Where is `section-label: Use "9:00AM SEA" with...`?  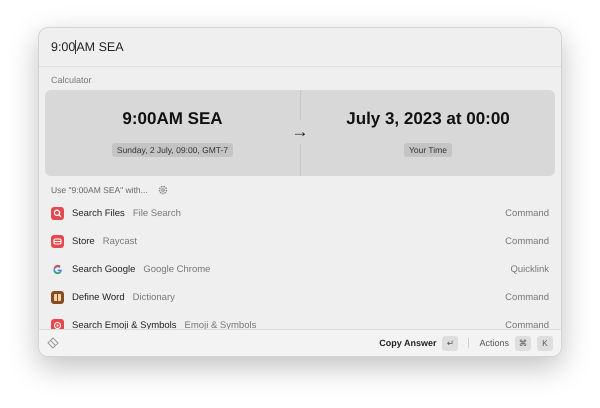 section-label: Use "9:00AM SEA" with... is located at coordinates (99, 190).